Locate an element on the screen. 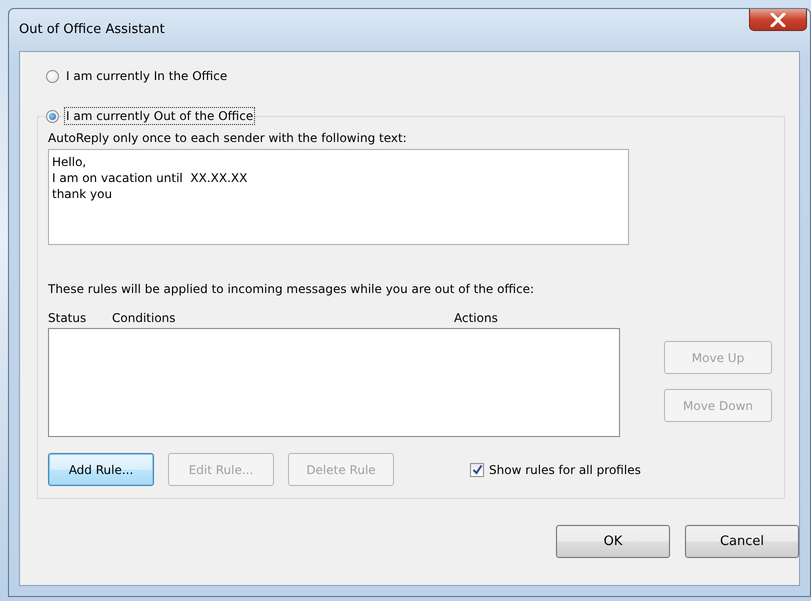  close-button is located at coordinates (778, 20).